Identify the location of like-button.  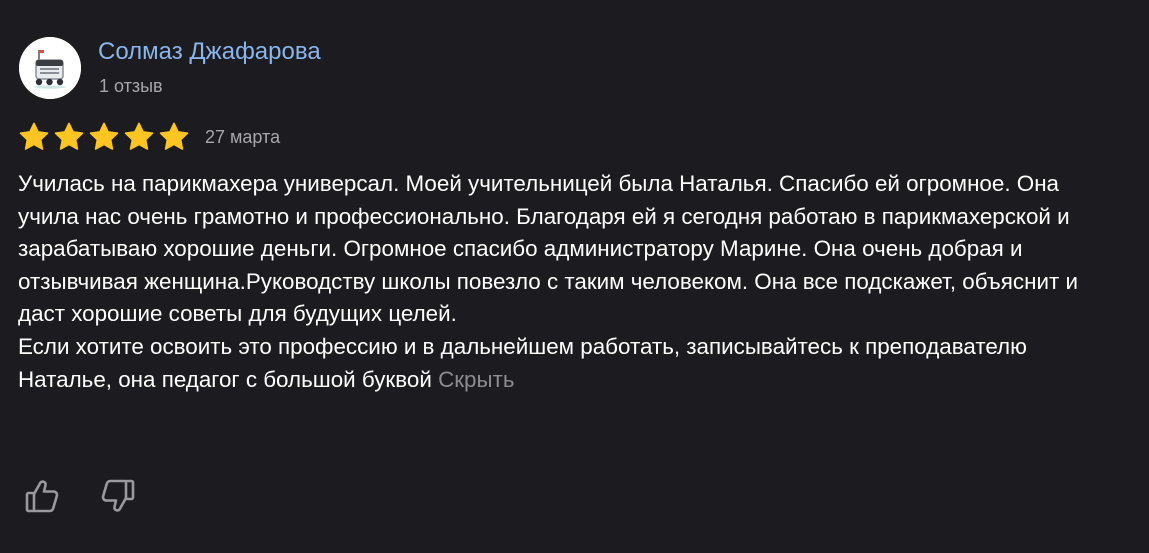
(42, 496).